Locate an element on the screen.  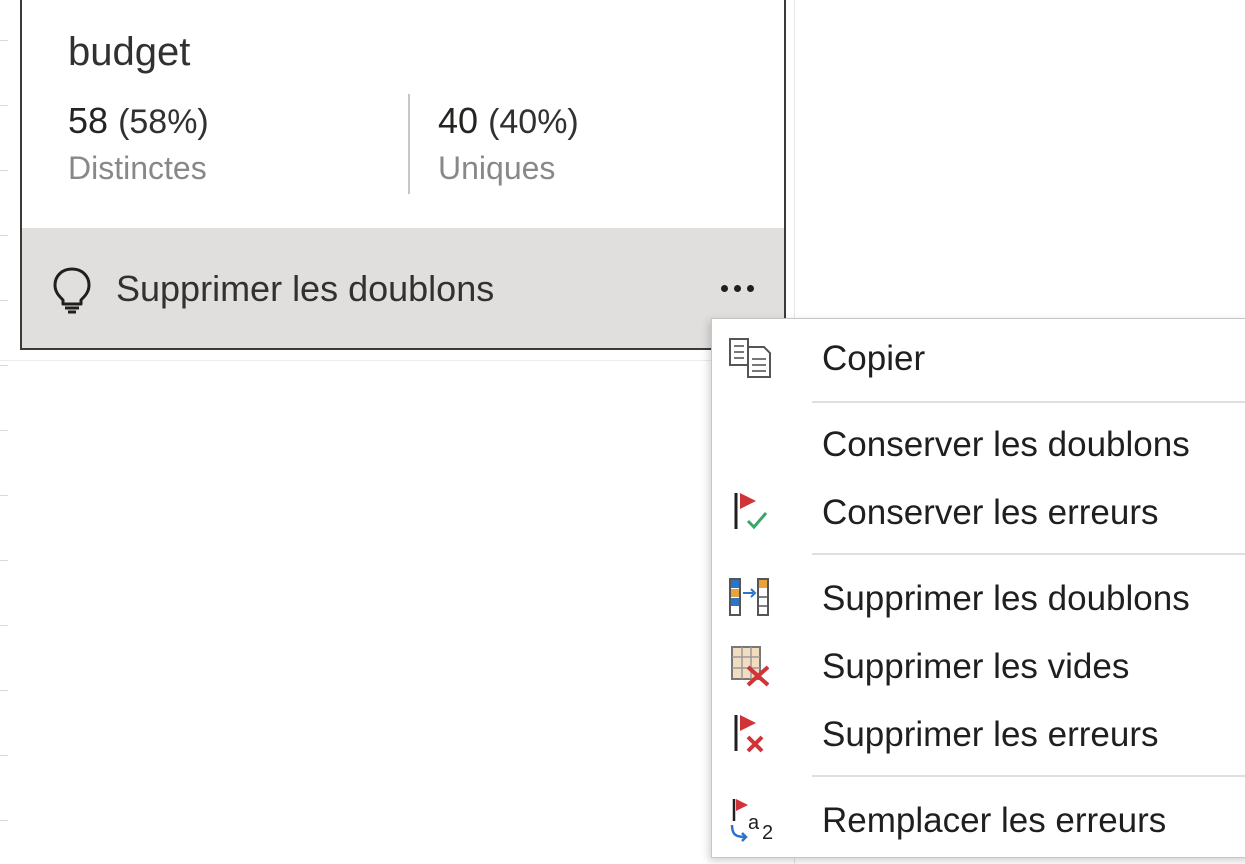
stat-divider is located at coordinates (409, 144).